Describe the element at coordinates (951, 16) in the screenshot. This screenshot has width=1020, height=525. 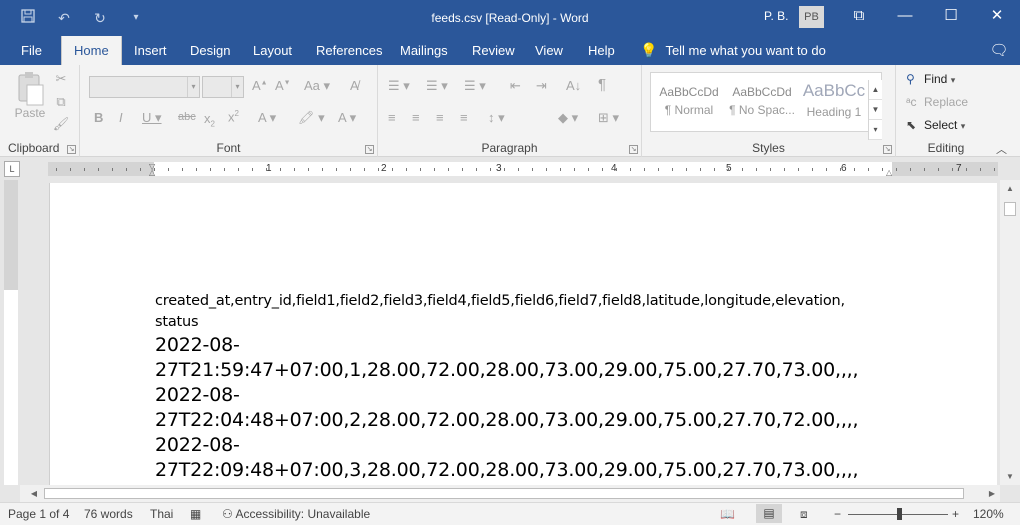
I see `maximize-button: ☐` at that location.